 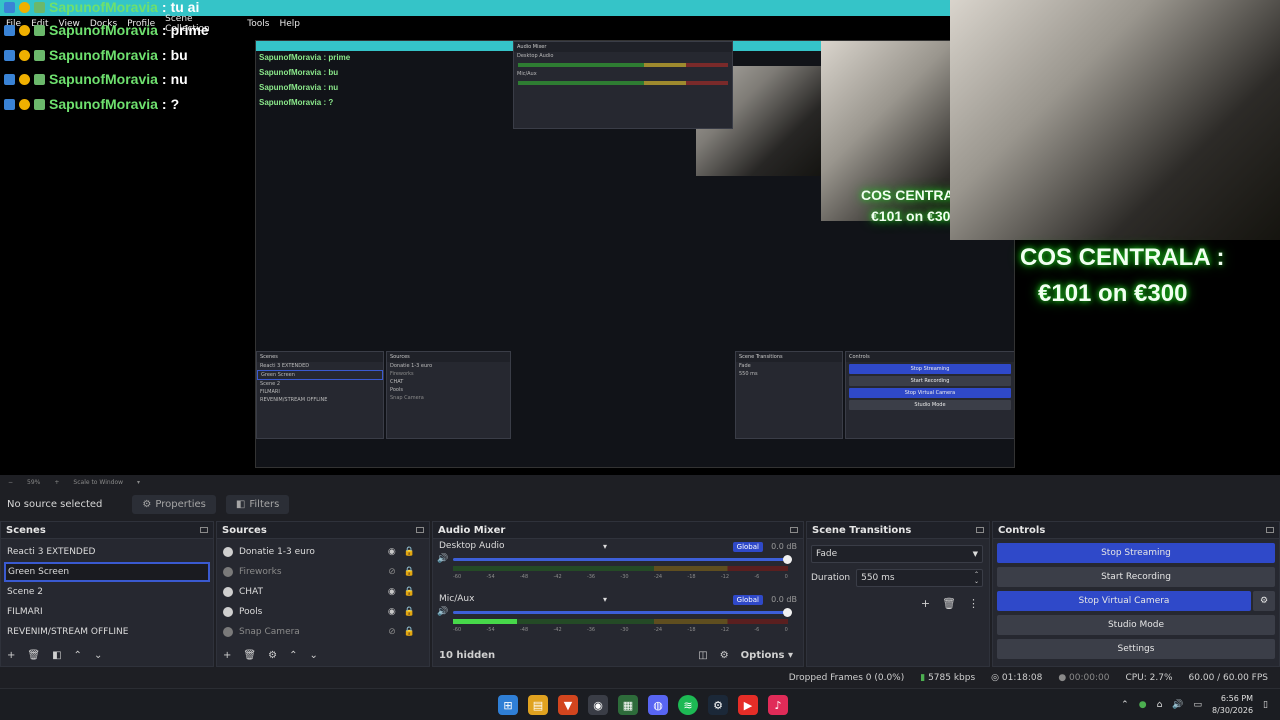 I want to click on meter-ticks: -60 -54 -48 -42 -36 -30 -24 -18 -12 -6 0, so click(x=620, y=577).